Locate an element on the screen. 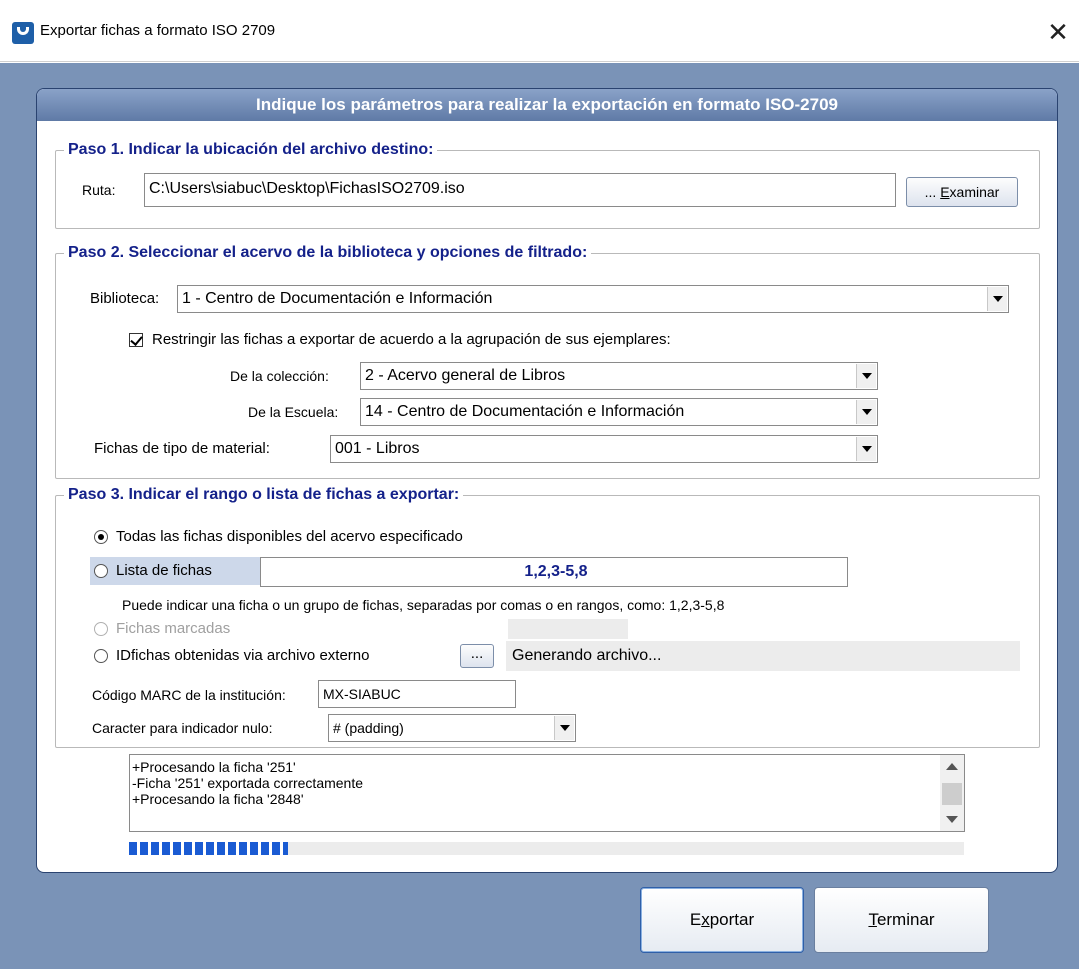 The width and height of the screenshot is (1079, 969). export-pre: E is located at coordinates (695, 919).